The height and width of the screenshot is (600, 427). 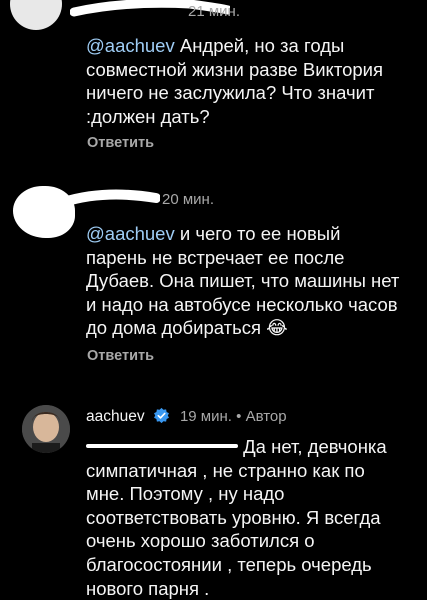 I want to click on verified-badge-icon, so click(x=161, y=415).